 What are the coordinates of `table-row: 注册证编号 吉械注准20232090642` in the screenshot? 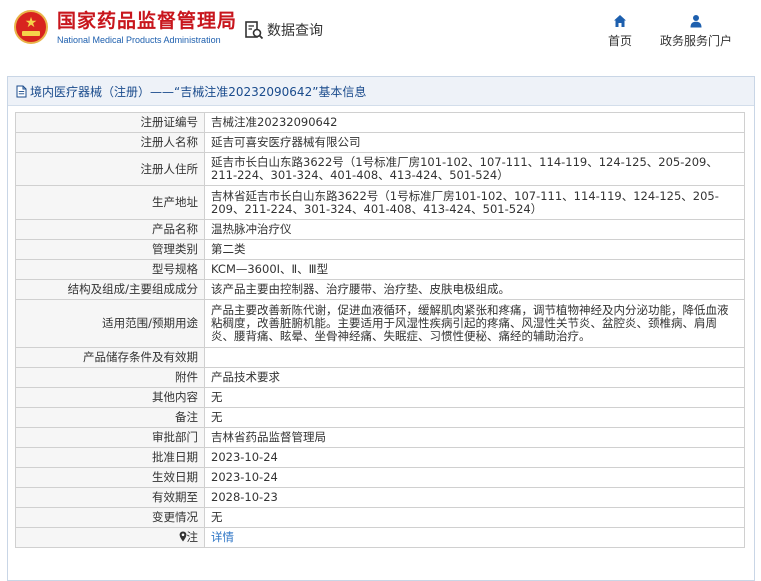 It's located at (380, 122).